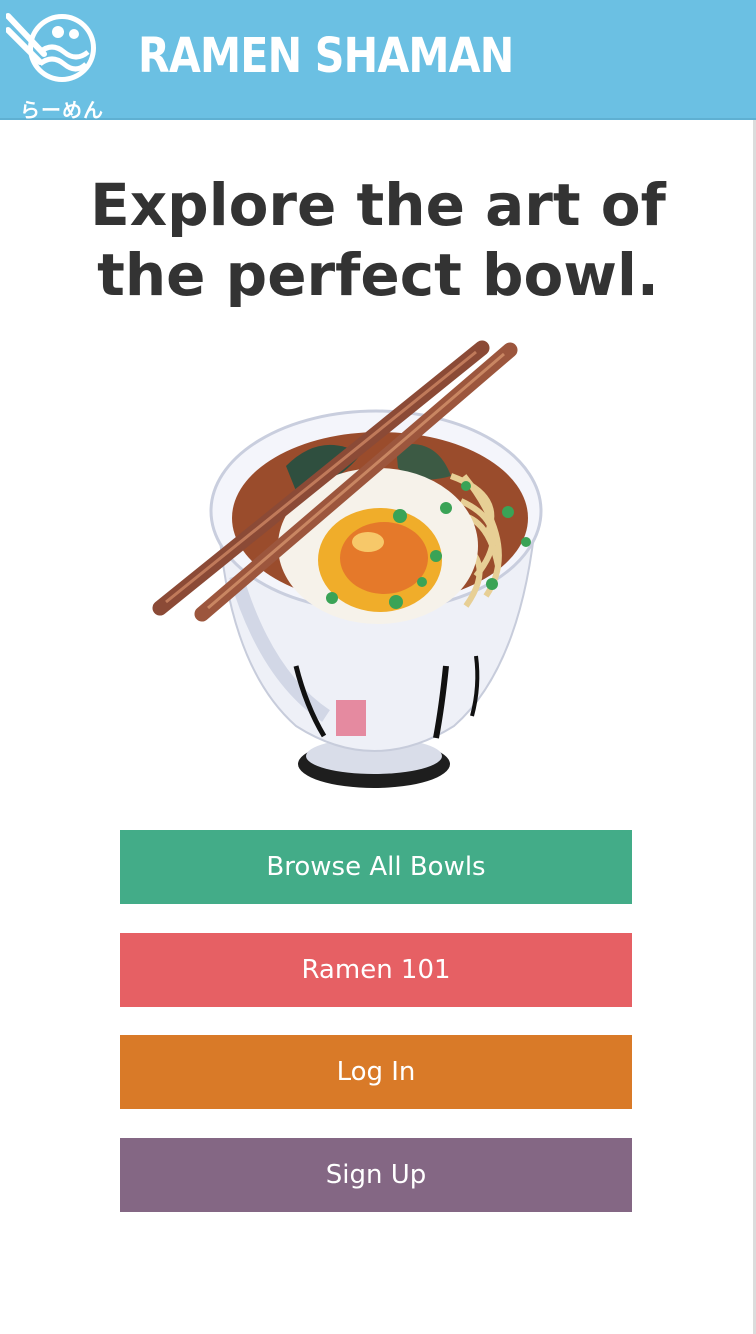  Describe the element at coordinates (57, 65) in the screenshot. I see `logo: らーめん` at that location.